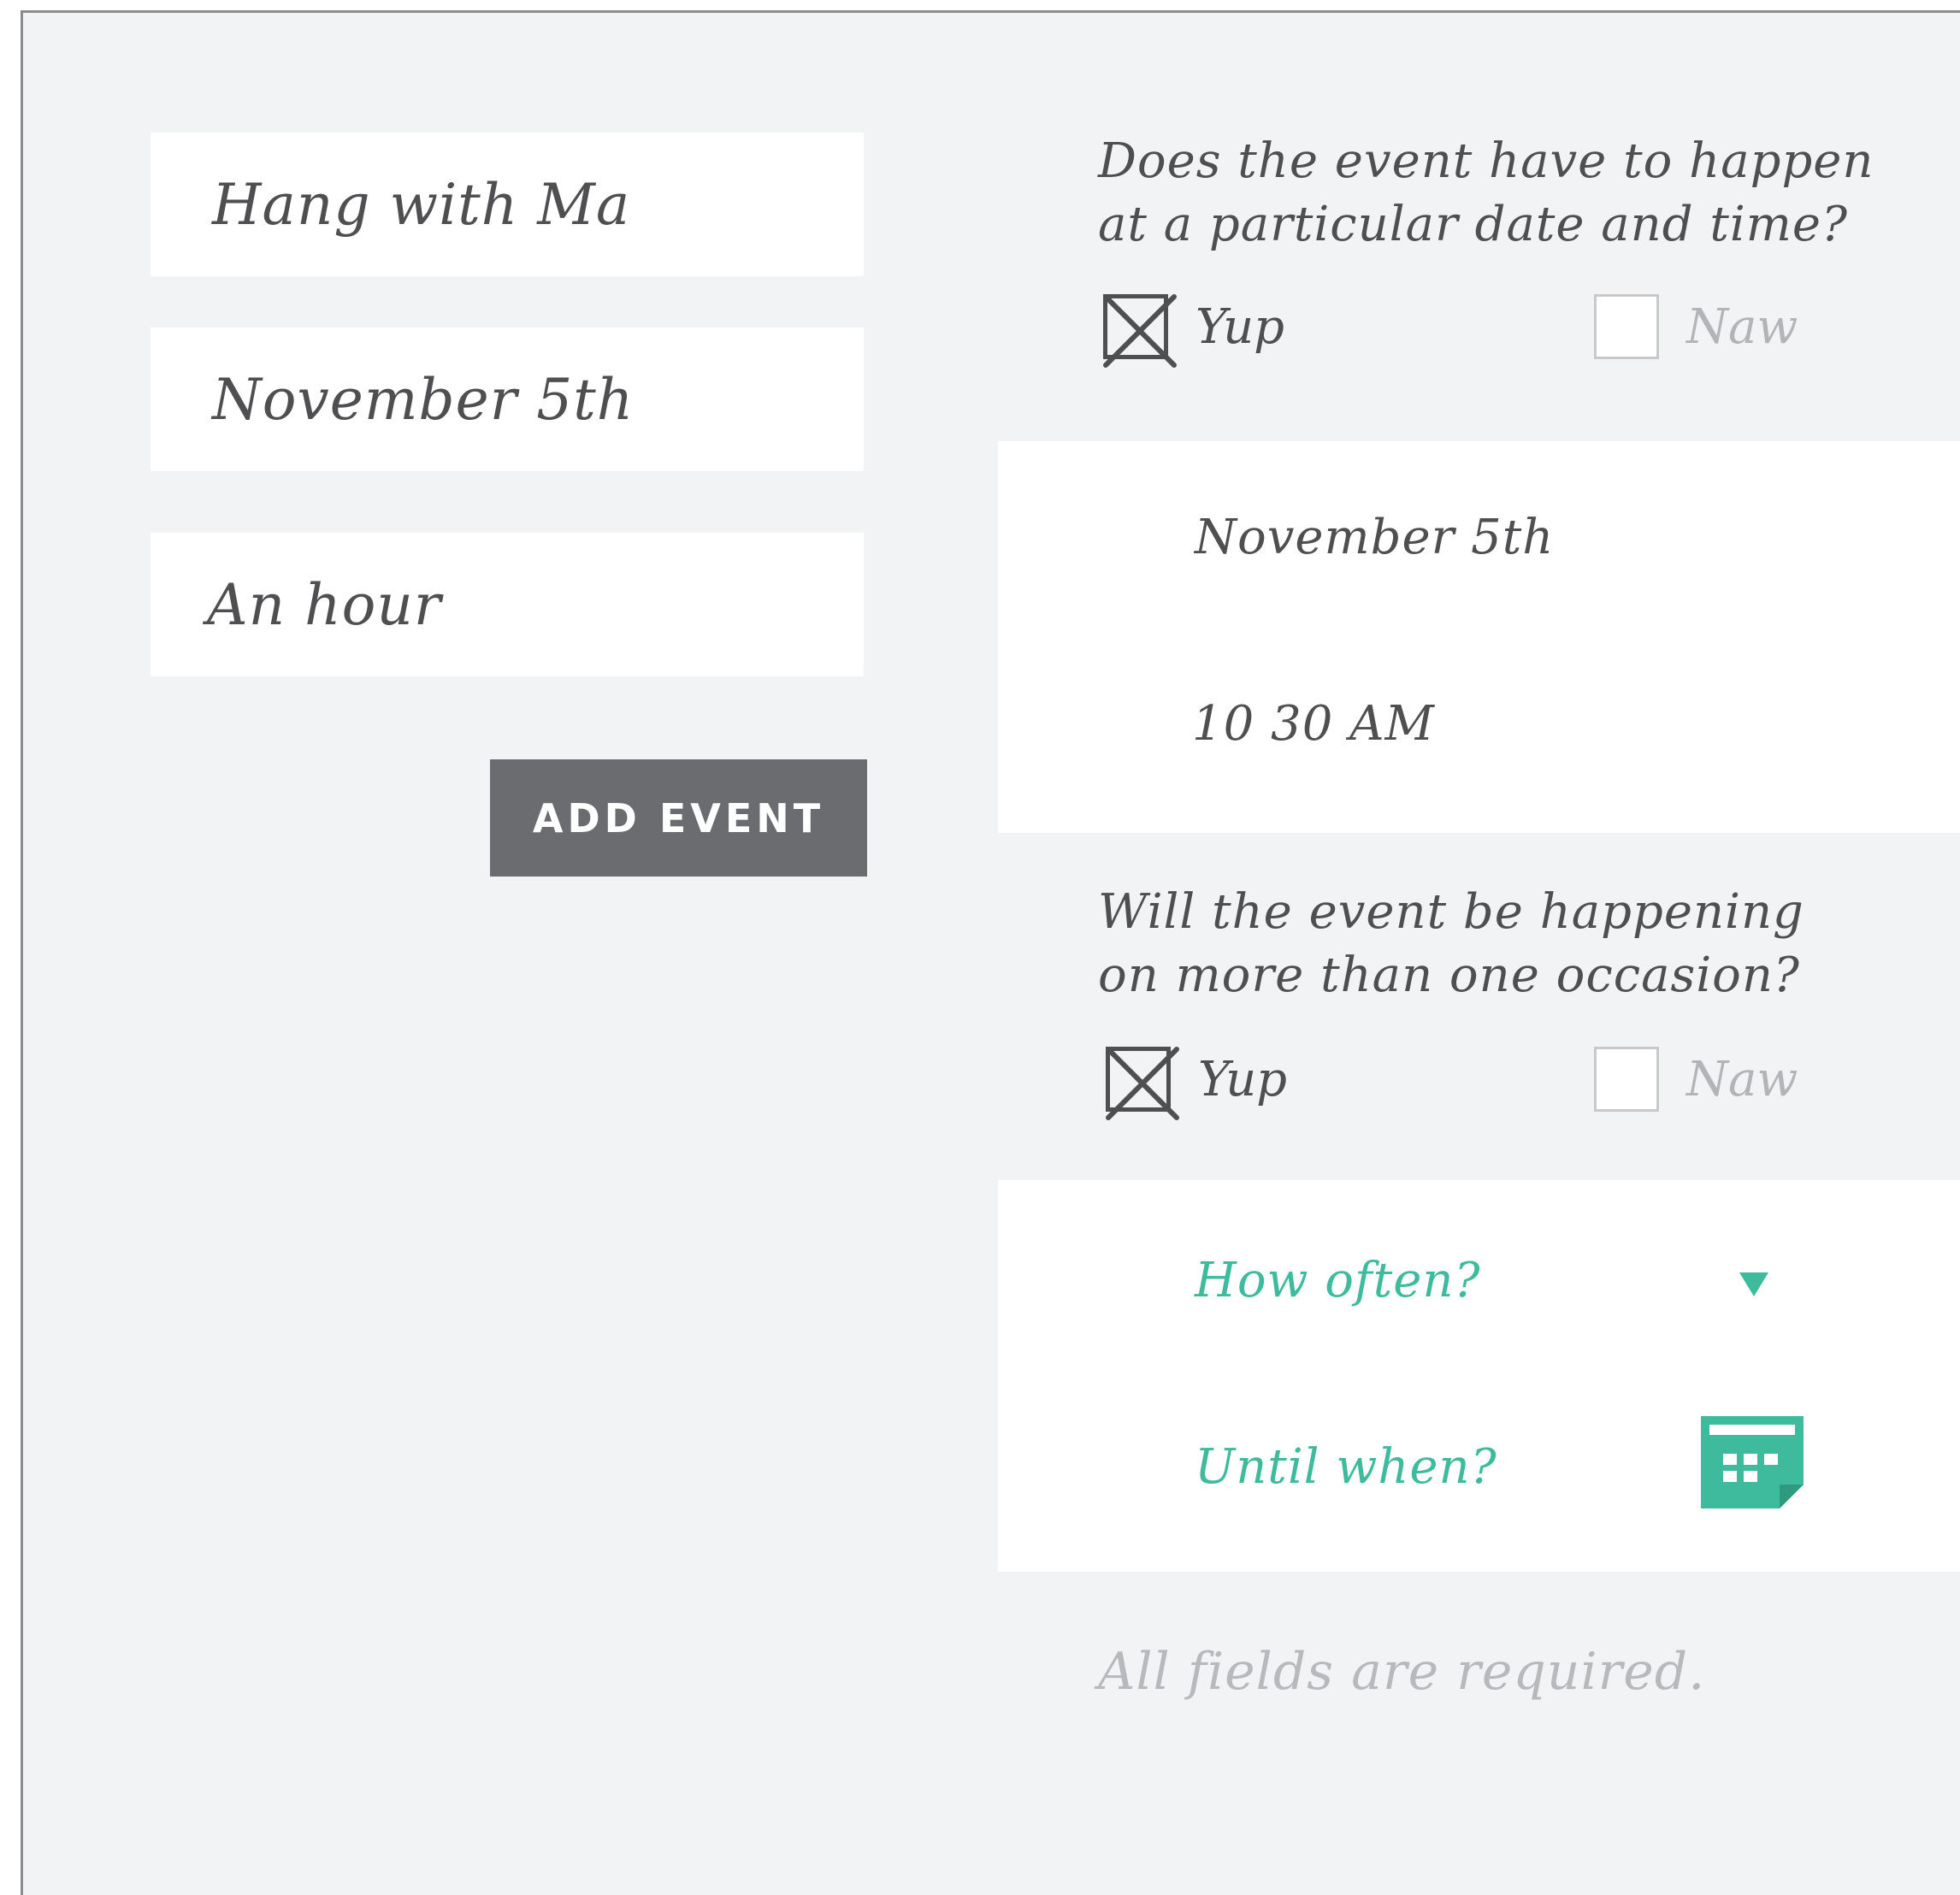  I want to click on fixed-time-yes-label: Yup, so click(1240, 326).